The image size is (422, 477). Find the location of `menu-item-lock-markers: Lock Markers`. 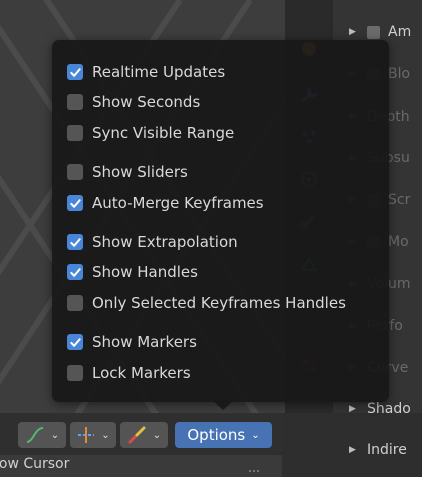

menu-item-lock-markers: Lock Markers is located at coordinates (129, 373).